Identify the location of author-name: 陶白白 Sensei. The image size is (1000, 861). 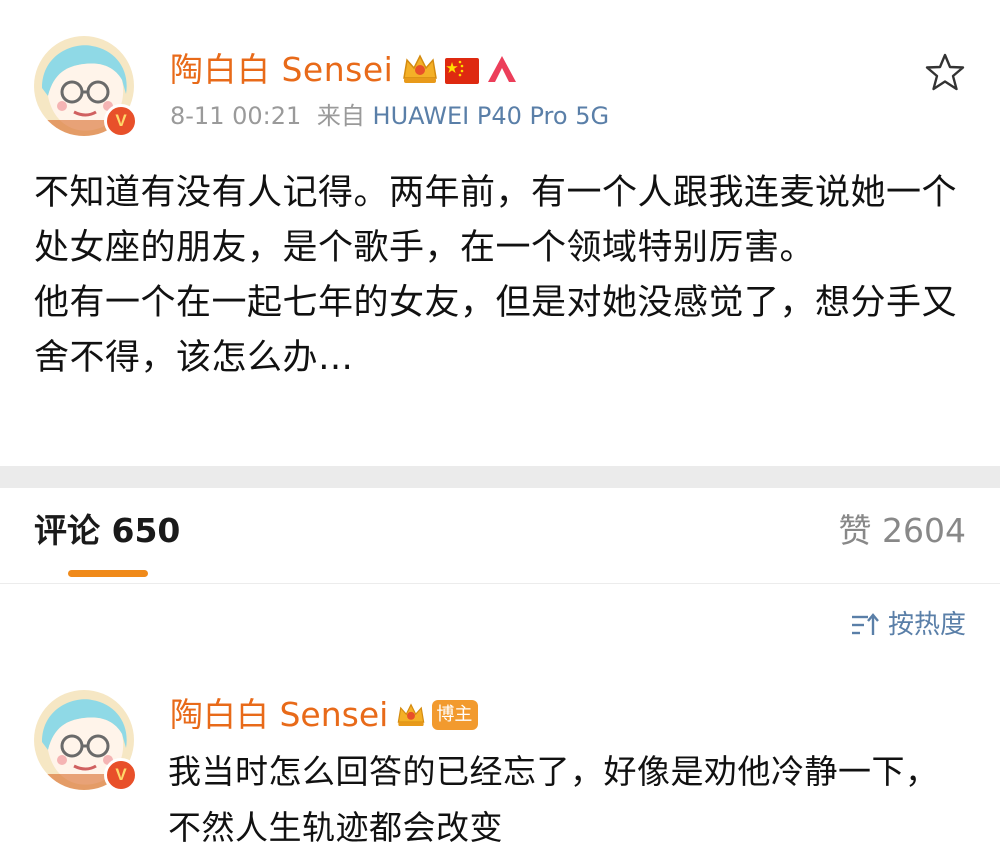
(281, 69).